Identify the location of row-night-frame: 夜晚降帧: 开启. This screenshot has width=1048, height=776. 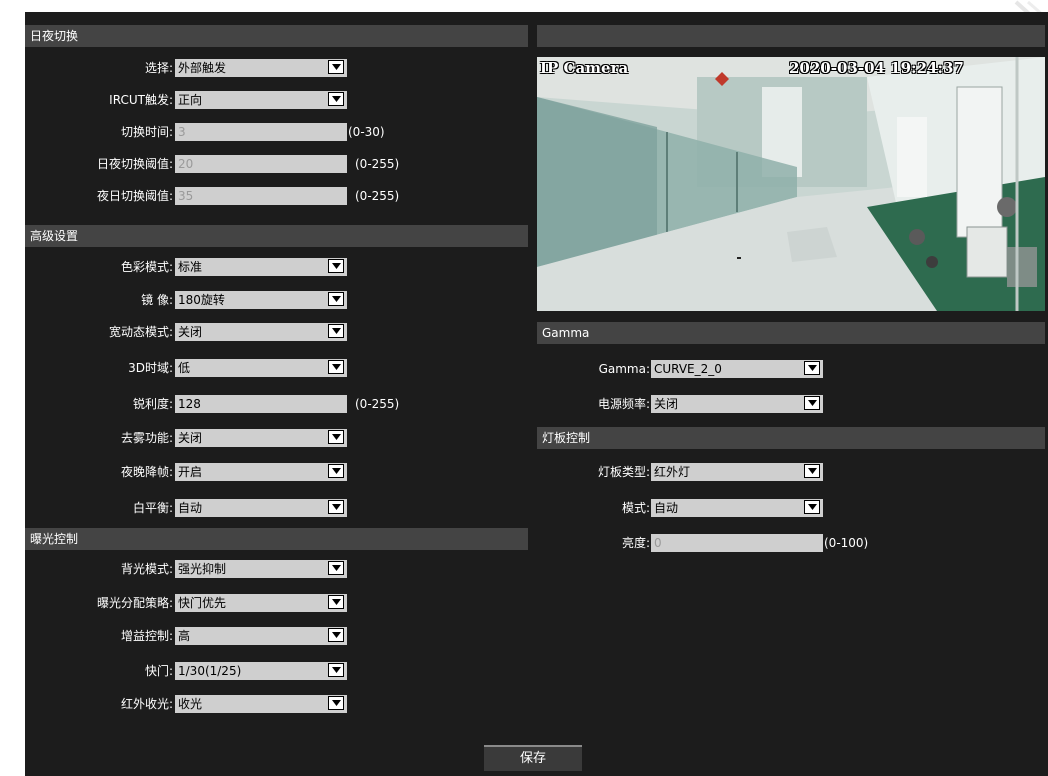
(276, 472).